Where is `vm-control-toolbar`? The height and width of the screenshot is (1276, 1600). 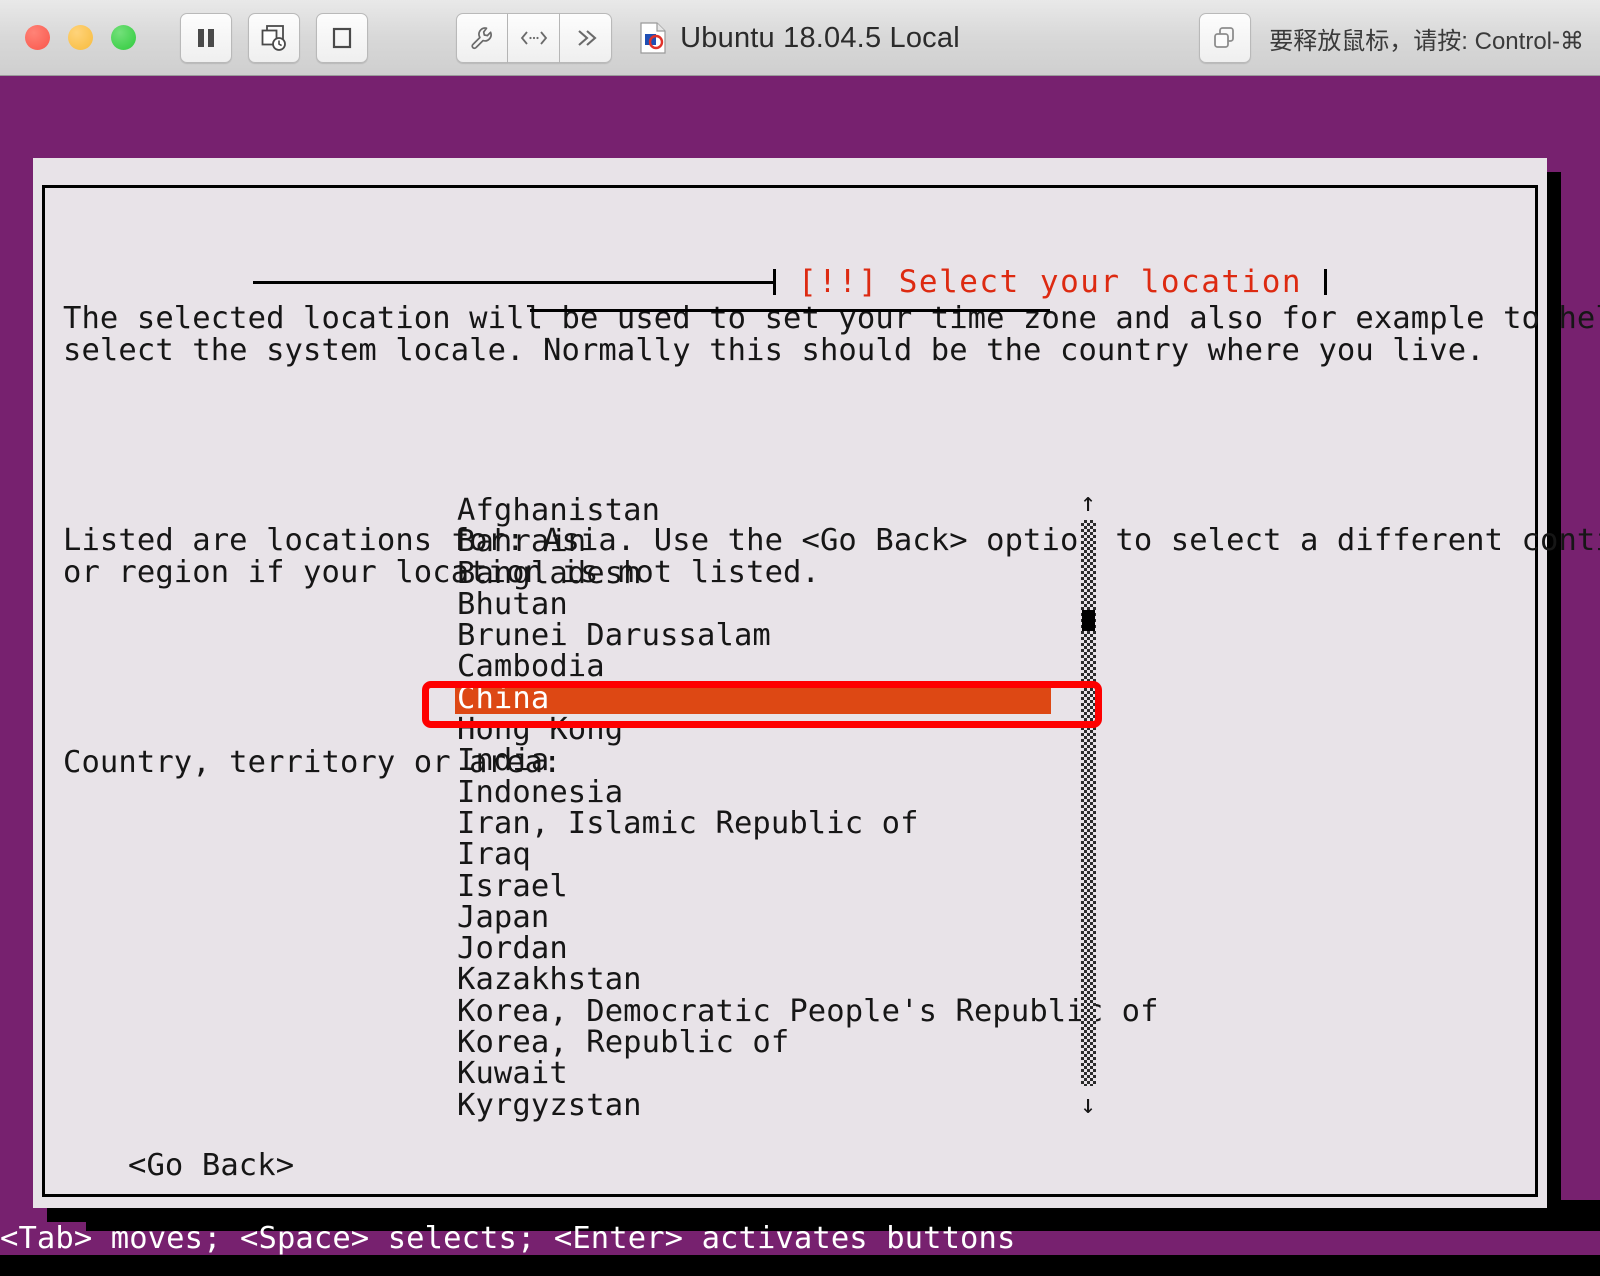
vm-control-toolbar is located at coordinates (274, 37).